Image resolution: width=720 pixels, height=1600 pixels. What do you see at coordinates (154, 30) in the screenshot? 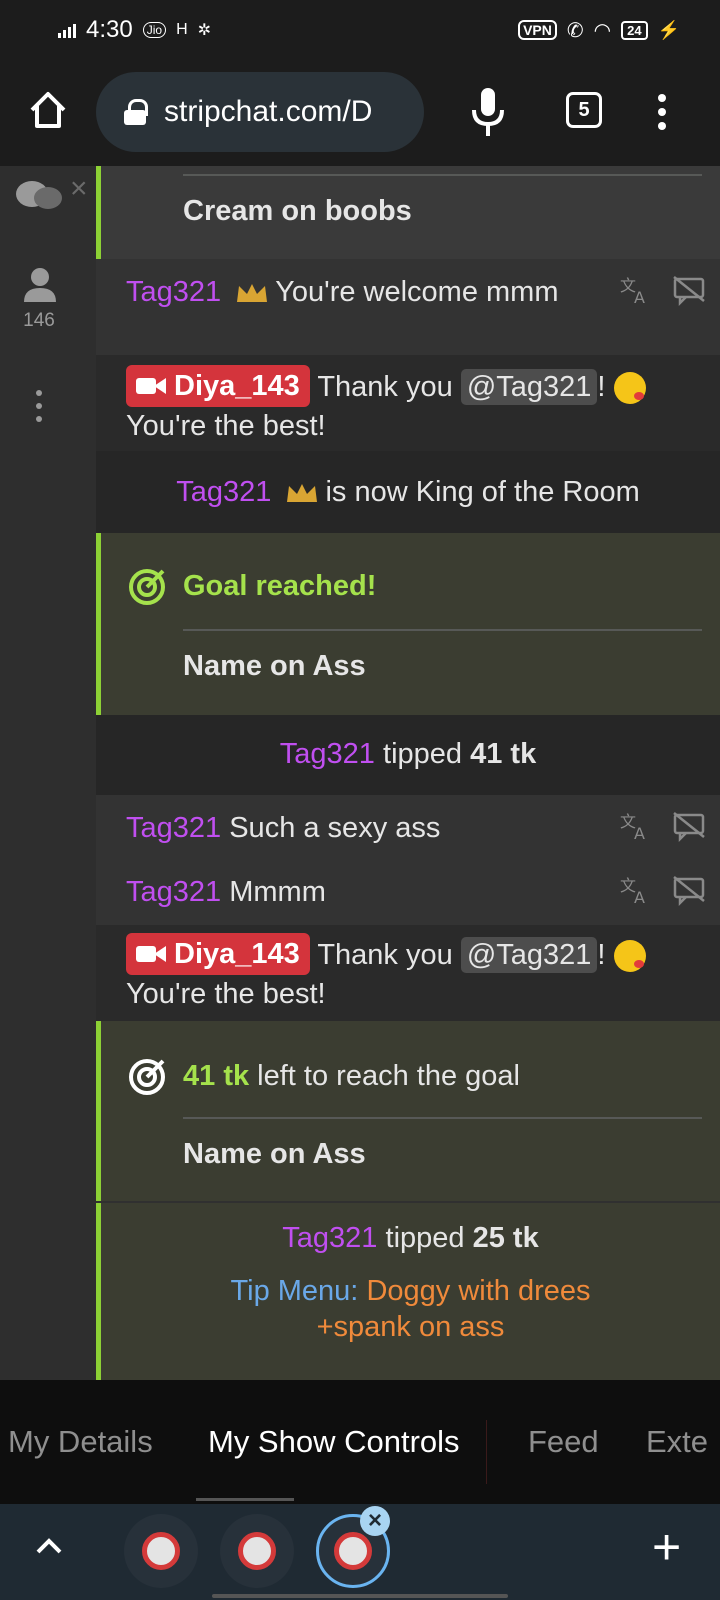
I see `carrier-badge: Jio` at bounding box center [154, 30].